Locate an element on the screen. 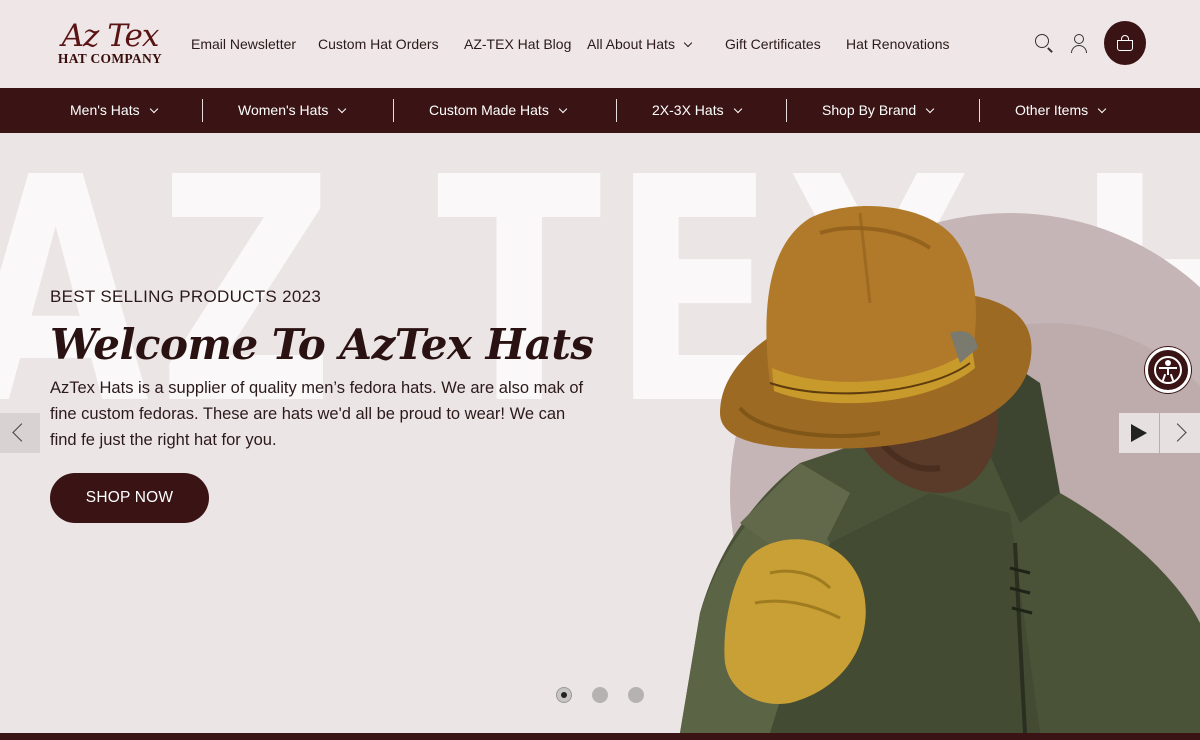 The image size is (1200, 740). category-shop-by-brand: Shop By Brand is located at coordinates (878, 110).